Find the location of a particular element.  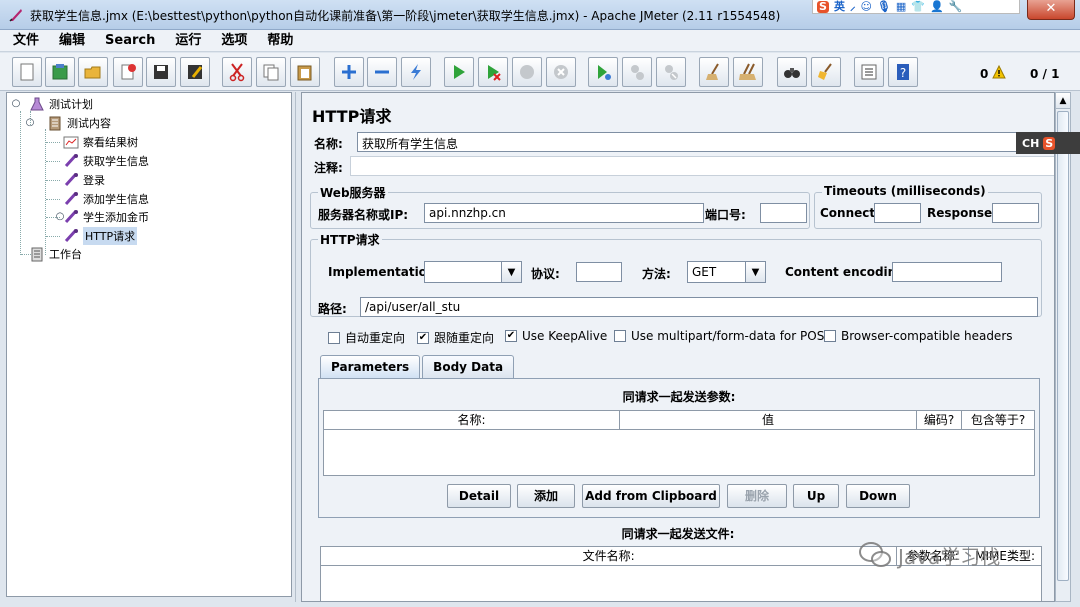

keyboard-icon: ▦ is located at coordinates (901, 6).